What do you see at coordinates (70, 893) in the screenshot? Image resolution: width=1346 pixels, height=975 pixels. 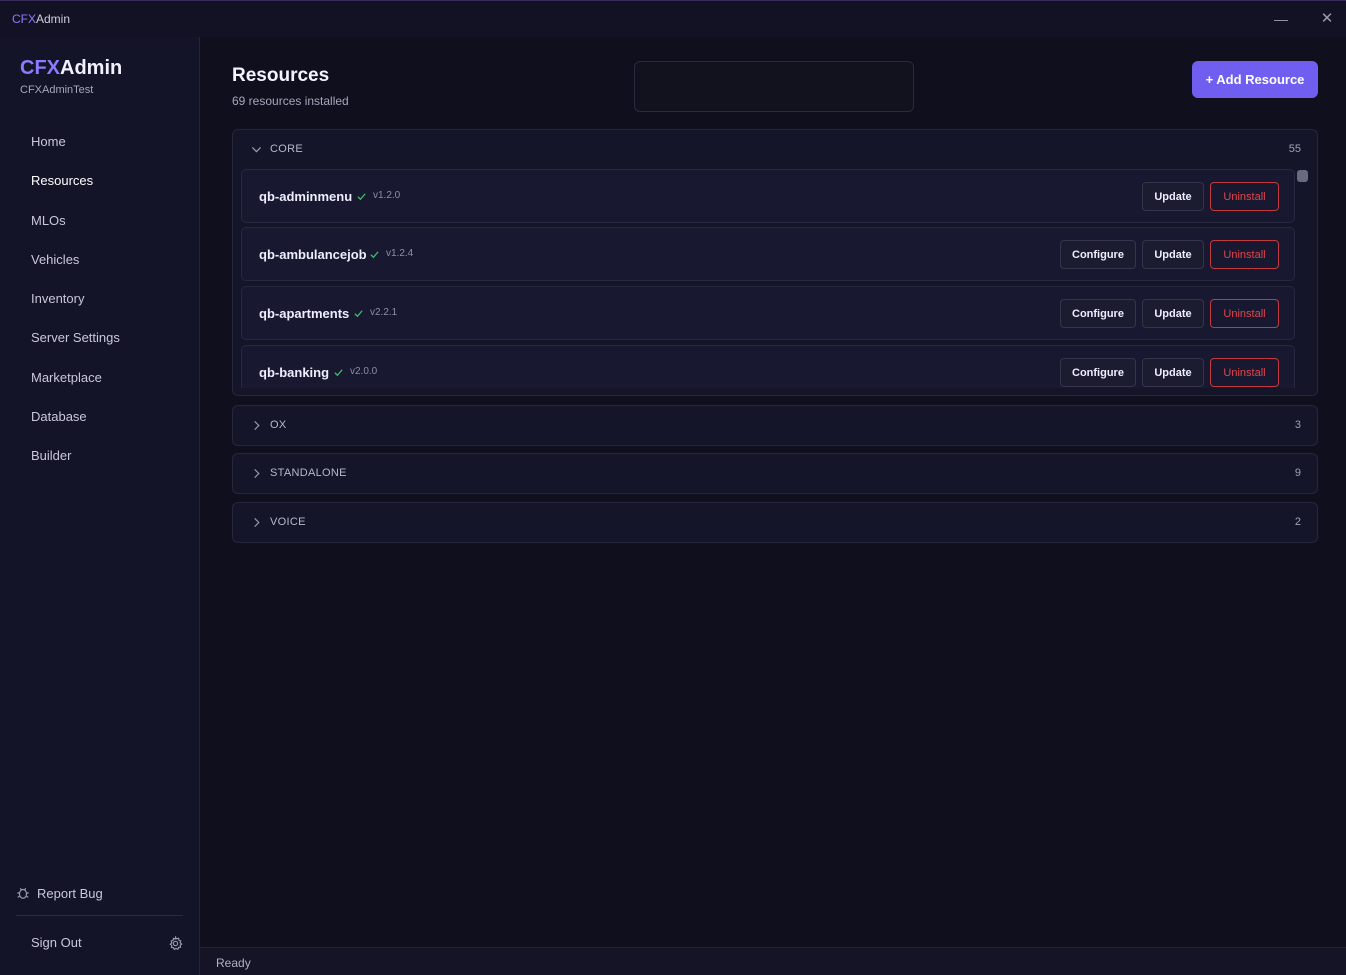 I see `report-bug-label: Report Bug` at bounding box center [70, 893].